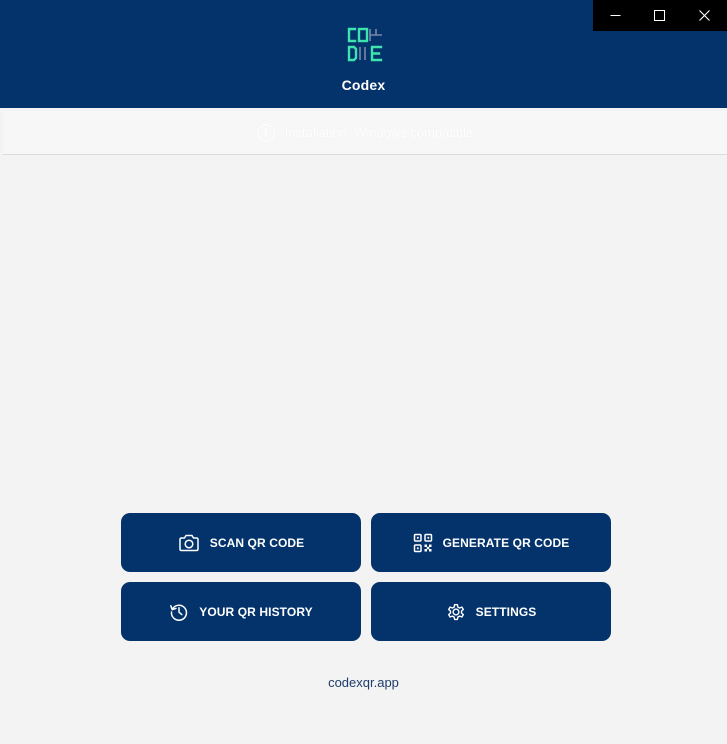 The height and width of the screenshot is (744, 727). I want to click on website-link: codexqr.app, so click(363, 682).